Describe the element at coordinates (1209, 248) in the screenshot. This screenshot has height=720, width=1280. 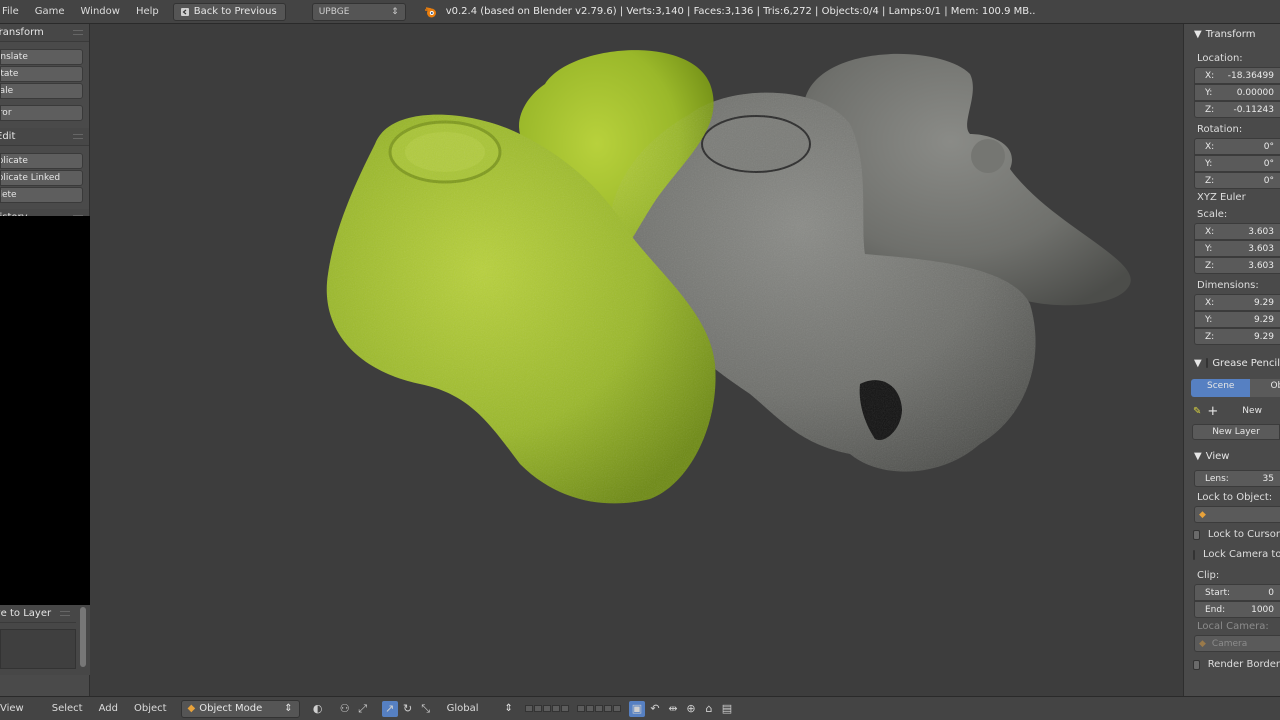
I see `scale-y-axis: Y:` at that location.